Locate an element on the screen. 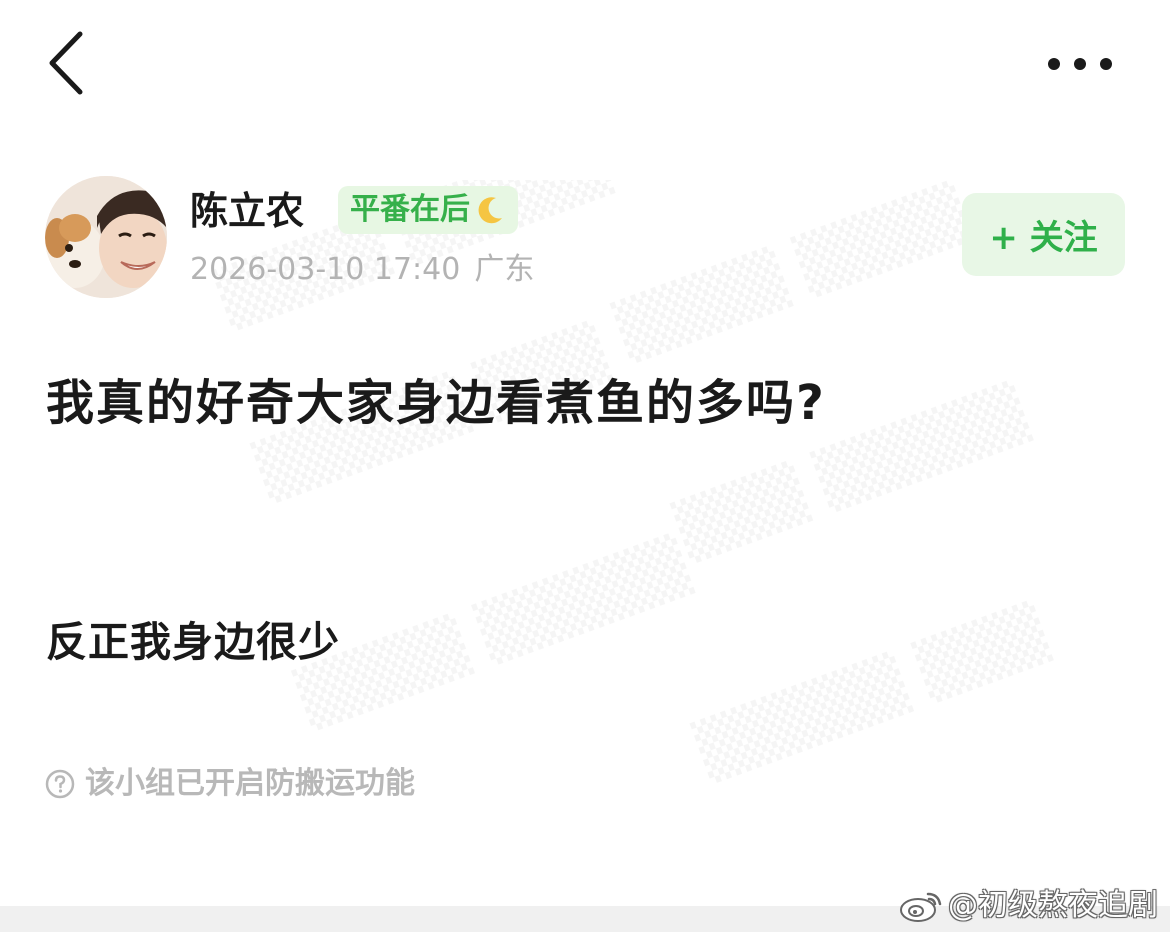 This screenshot has width=1170, height=932. avatar is located at coordinates (106, 237).